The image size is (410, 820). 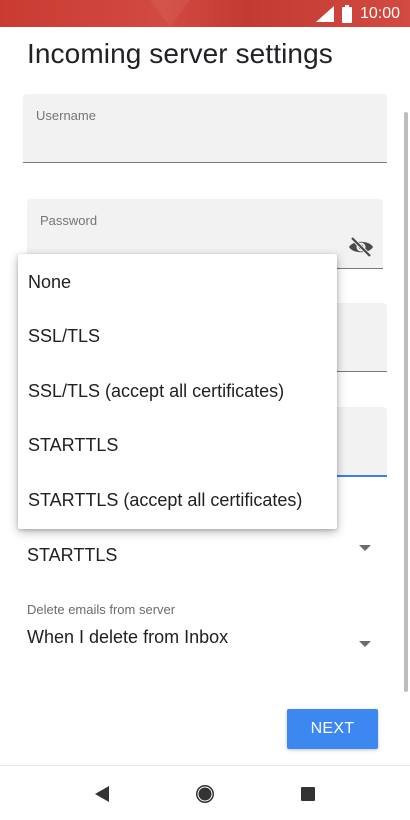 I want to click on delete-emails-caption: Delete emails from server, so click(x=101, y=609).